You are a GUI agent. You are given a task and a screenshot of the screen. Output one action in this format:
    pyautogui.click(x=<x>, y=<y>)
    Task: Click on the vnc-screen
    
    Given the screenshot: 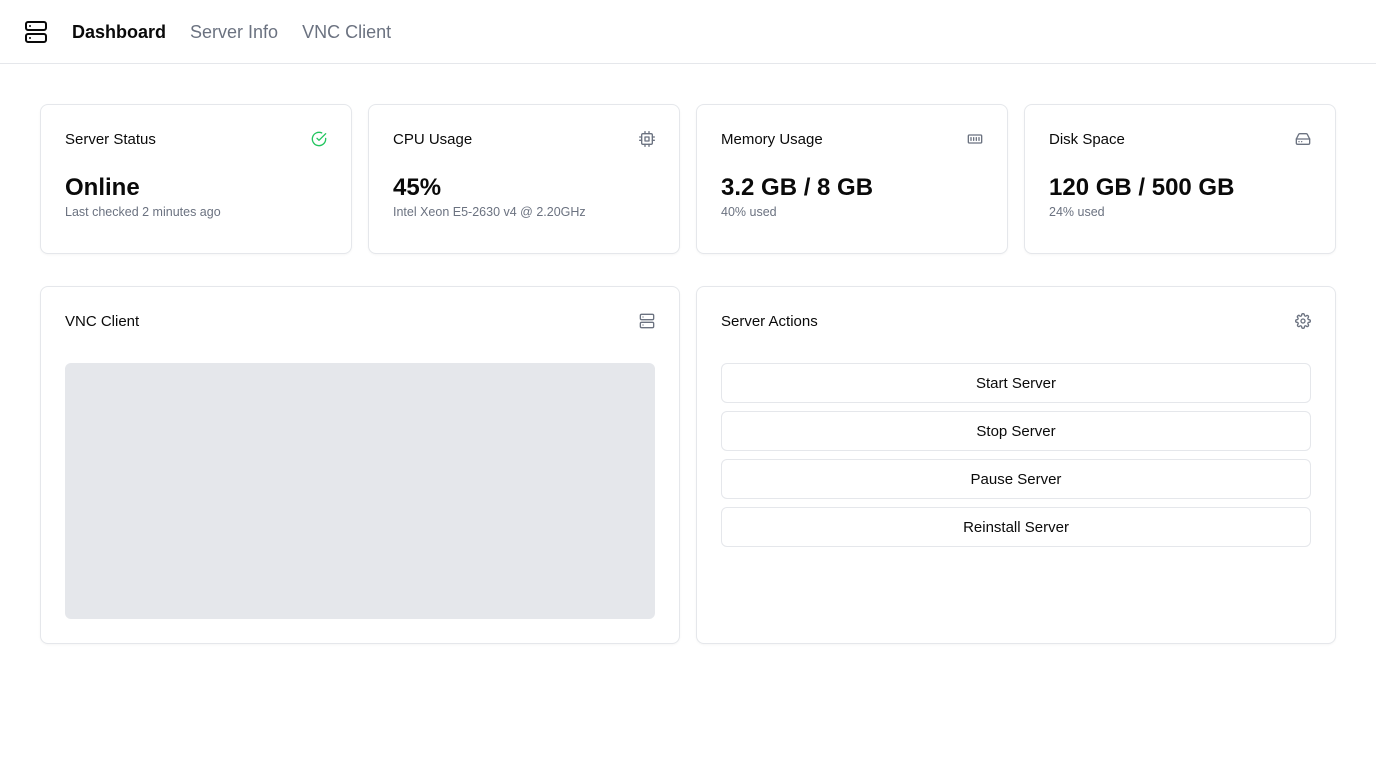 What is the action you would take?
    pyautogui.click(x=360, y=491)
    